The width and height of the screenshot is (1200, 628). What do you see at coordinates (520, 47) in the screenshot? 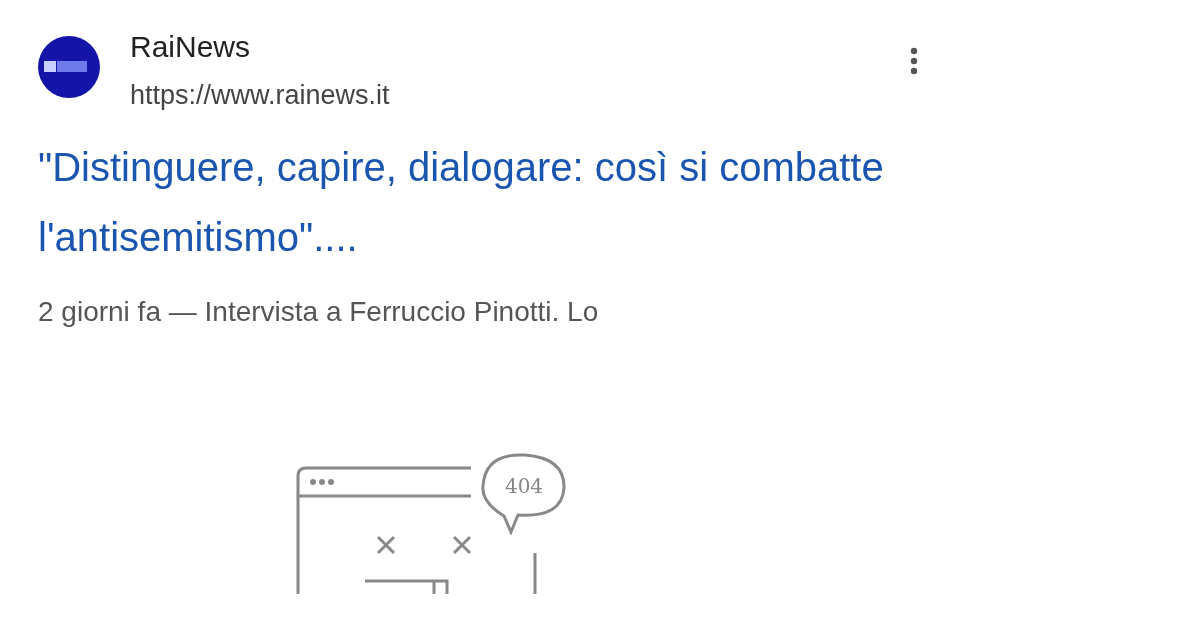
I see `source-name: RaiNews` at bounding box center [520, 47].